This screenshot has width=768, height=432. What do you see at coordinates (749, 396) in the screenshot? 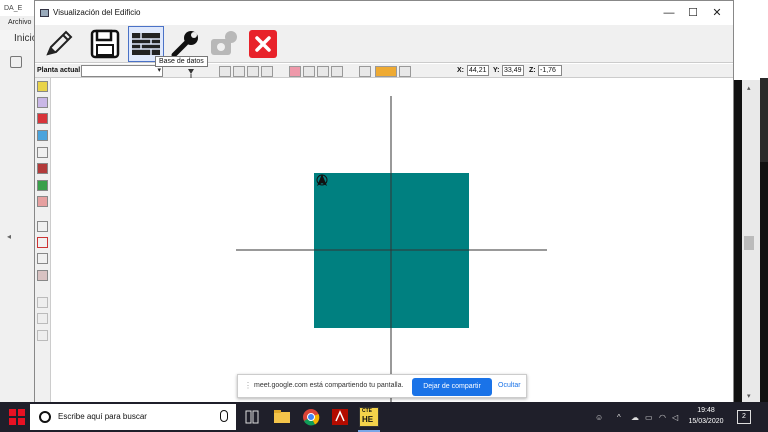
I see `scroll-down-icon: ▾` at bounding box center [749, 396].